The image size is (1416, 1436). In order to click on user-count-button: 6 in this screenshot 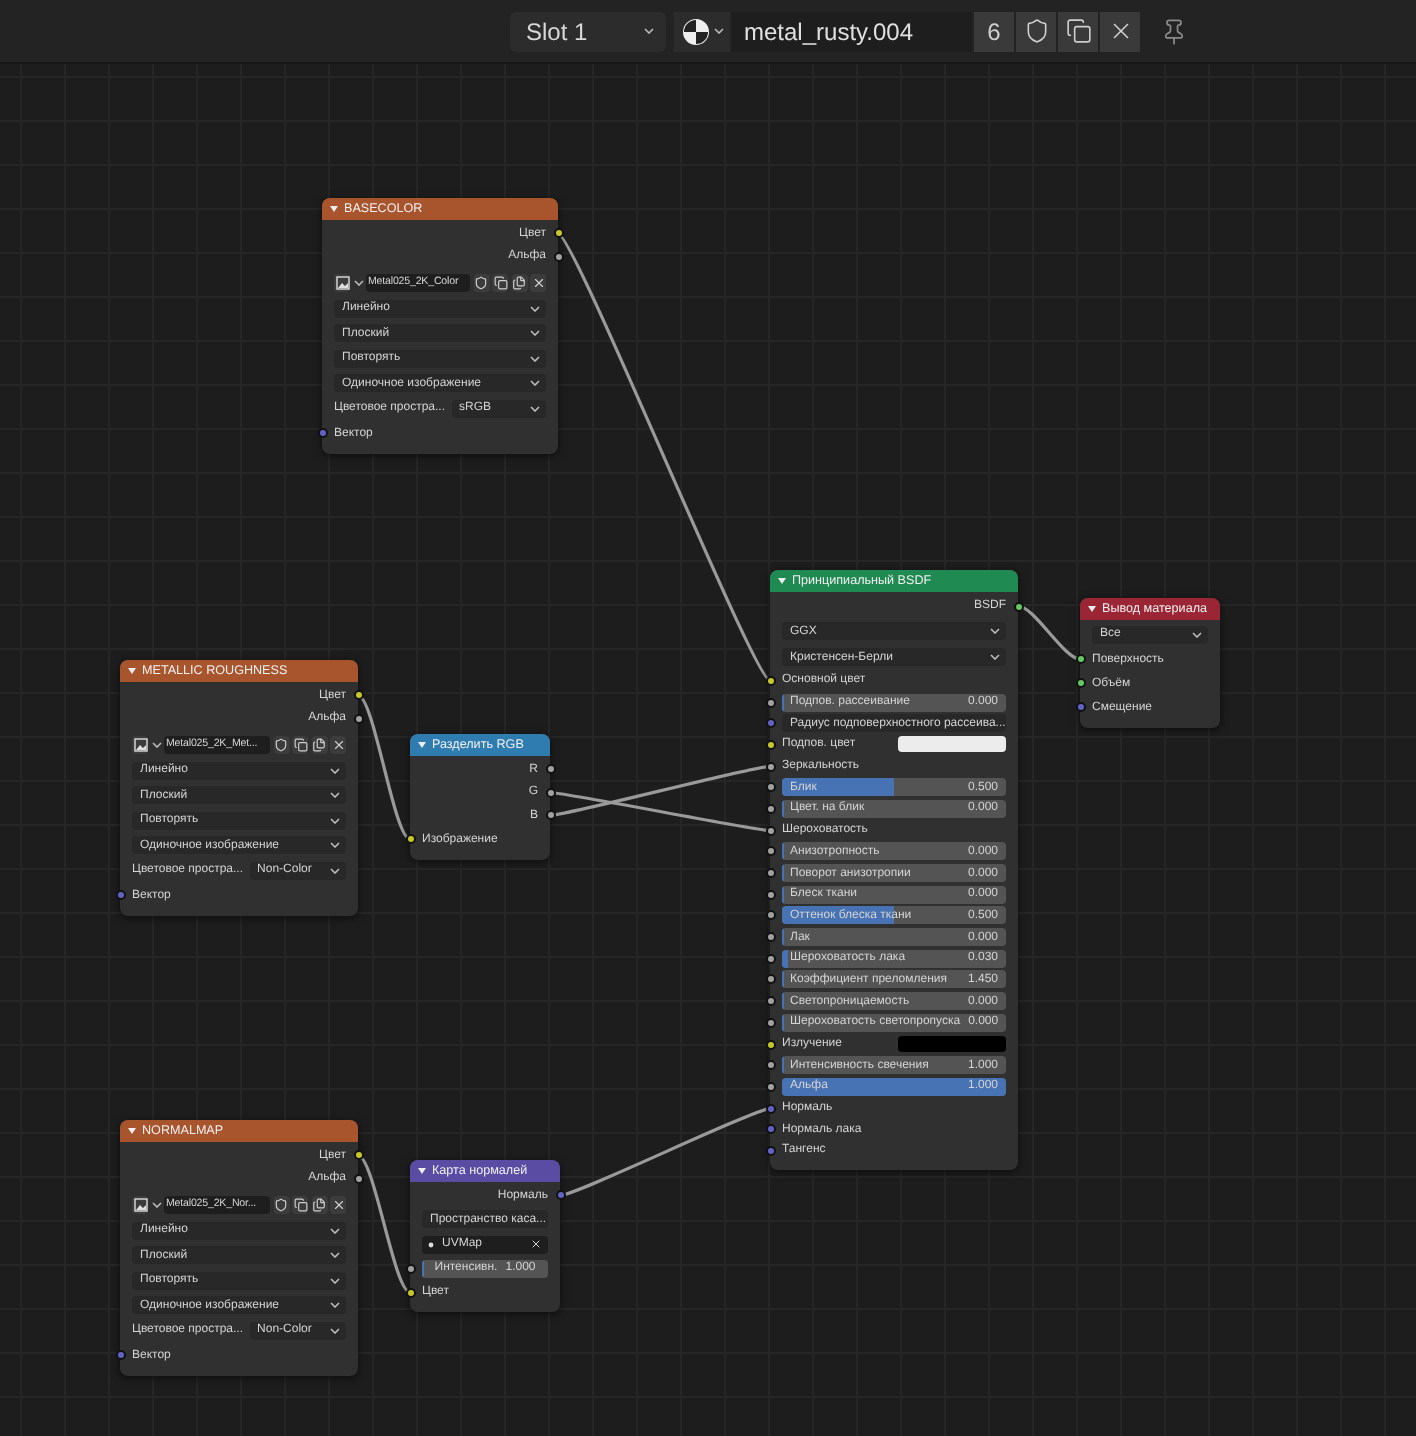, I will do `click(994, 31)`.